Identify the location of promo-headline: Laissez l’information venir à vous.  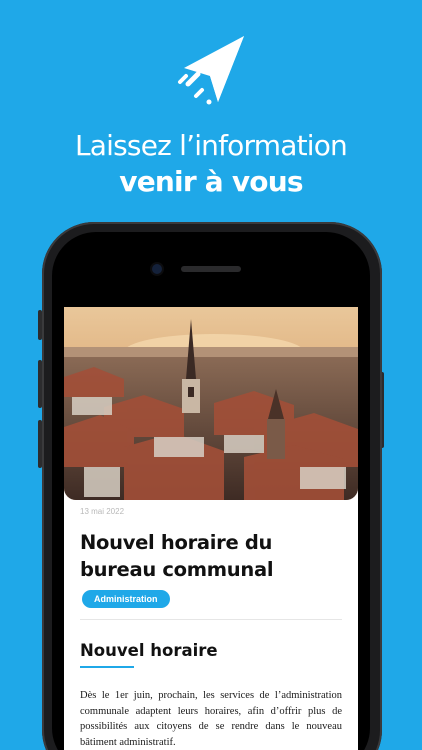
(211, 164).